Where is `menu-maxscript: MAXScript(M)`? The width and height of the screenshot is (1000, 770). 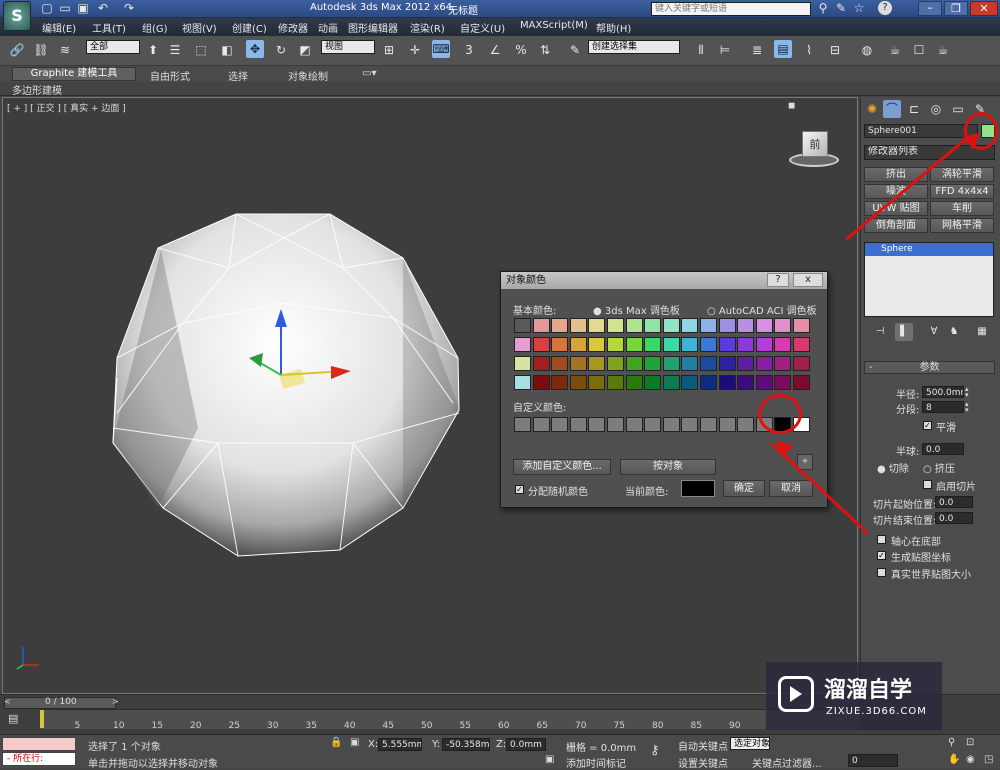
menu-maxscript: MAXScript(M) is located at coordinates (554, 25).